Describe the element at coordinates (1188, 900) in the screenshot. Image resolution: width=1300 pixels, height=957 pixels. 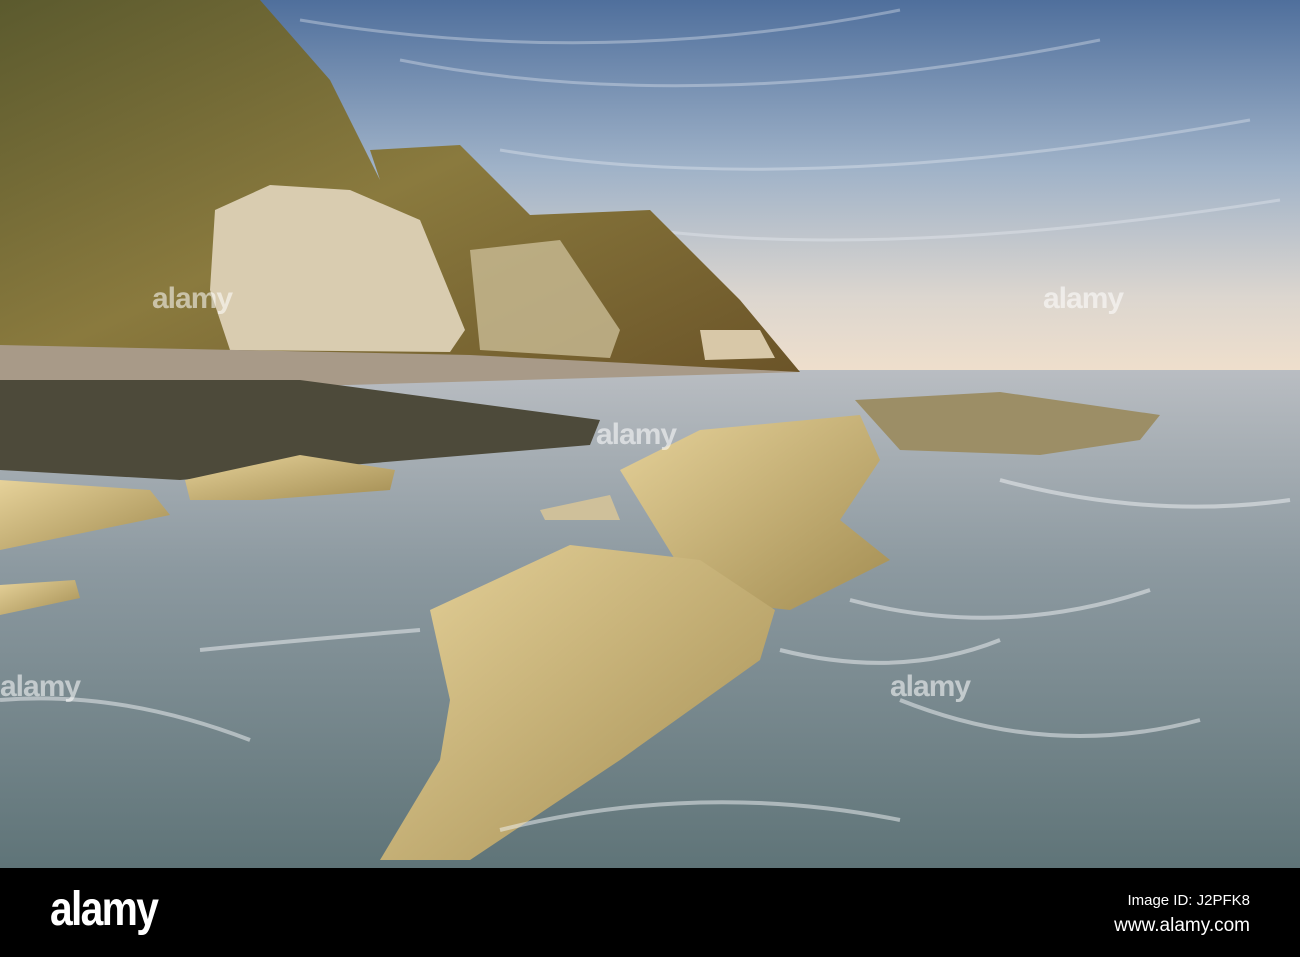
I see `image-id: Image ID: J2PFK8` at that location.